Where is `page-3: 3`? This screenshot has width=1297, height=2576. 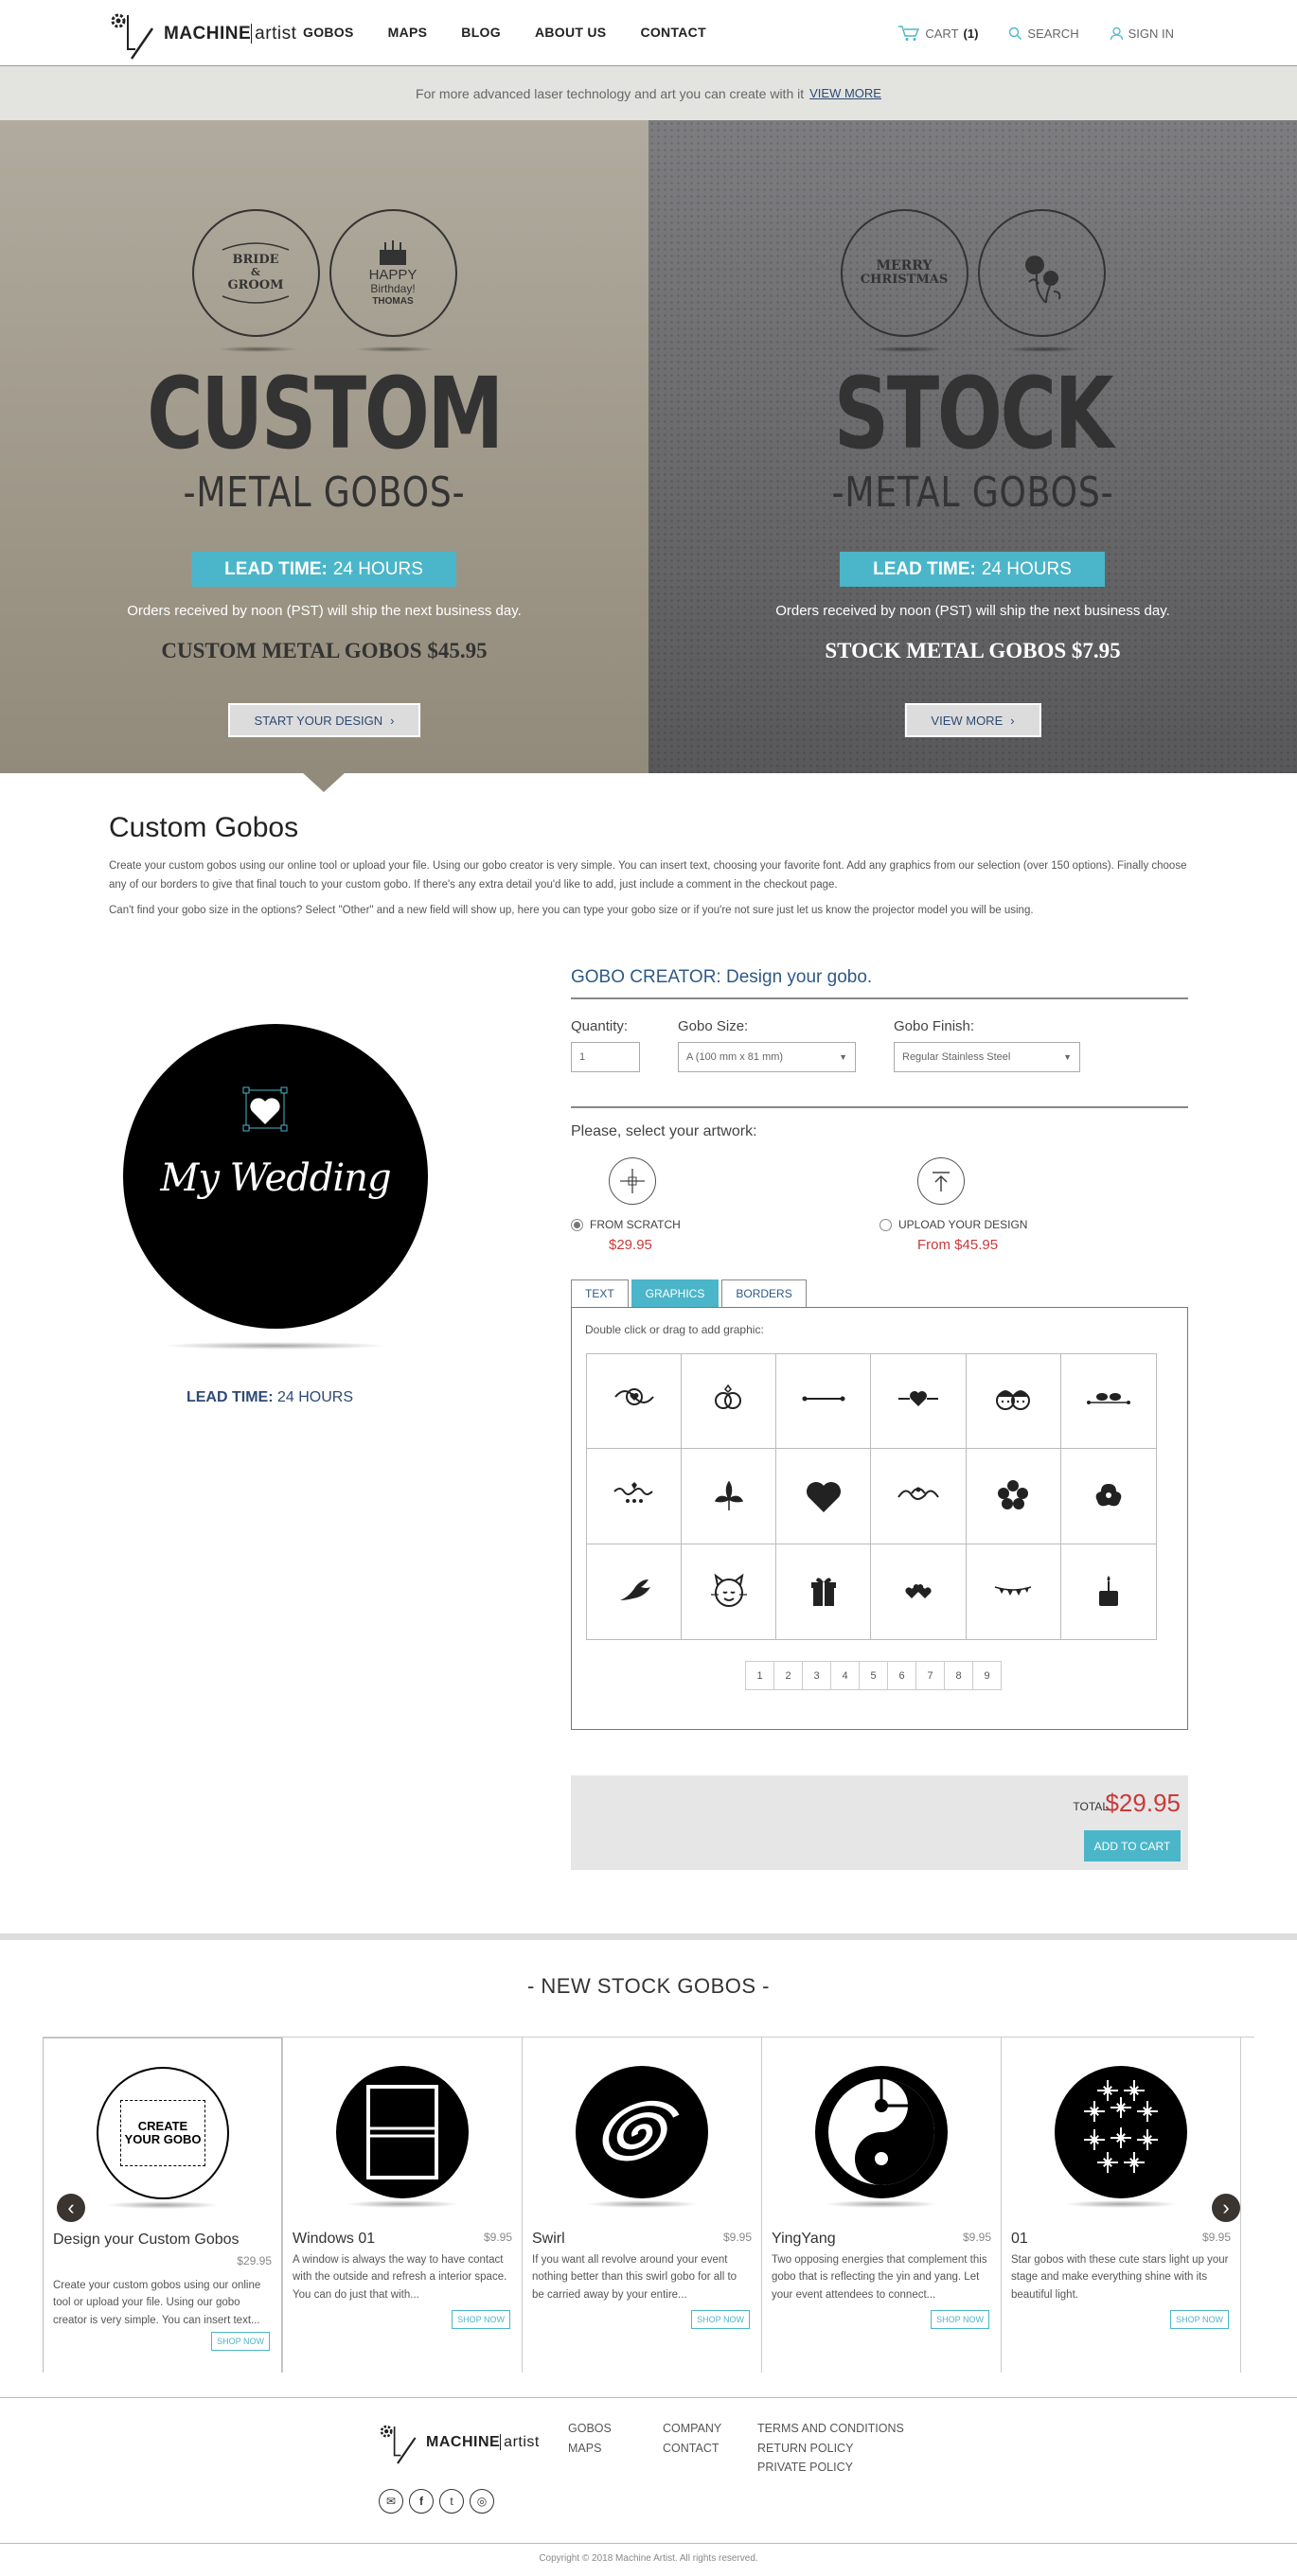 page-3: 3 is located at coordinates (816, 1675).